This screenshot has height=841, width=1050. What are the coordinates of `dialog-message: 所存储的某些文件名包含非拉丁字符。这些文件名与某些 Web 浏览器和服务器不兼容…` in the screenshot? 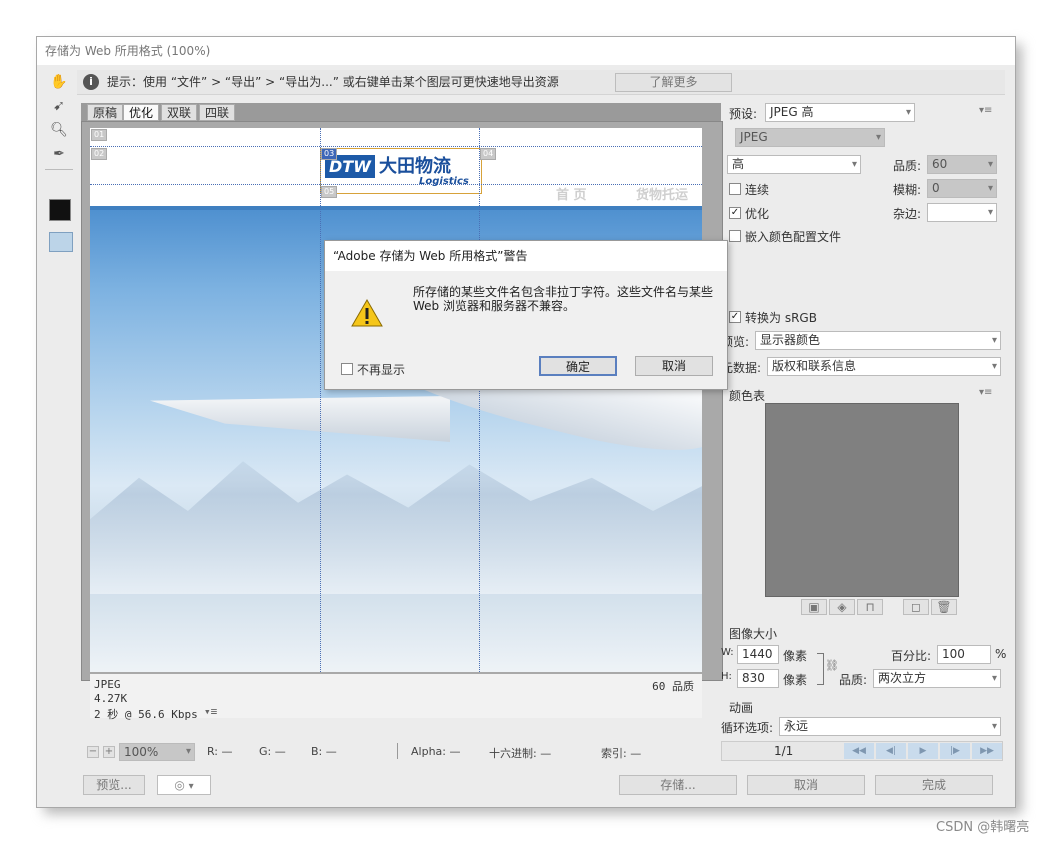 It's located at (563, 299).